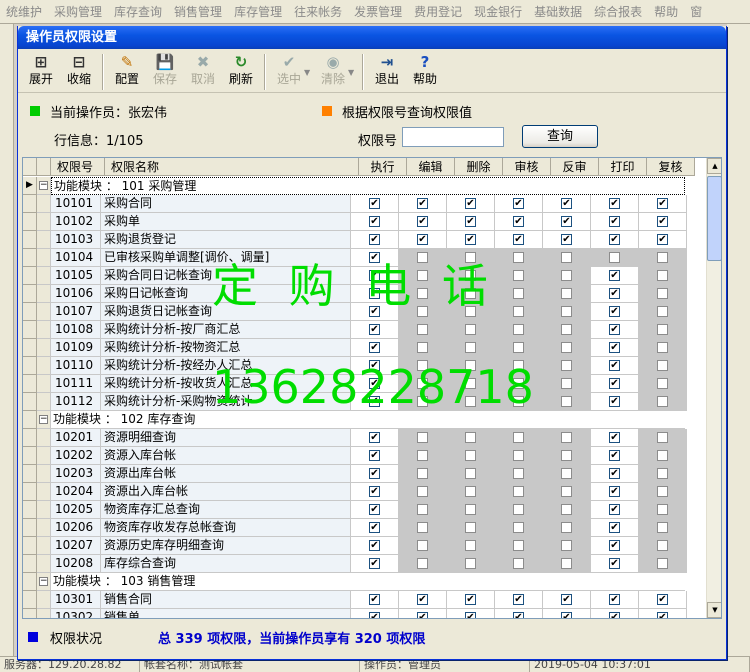 This screenshot has width=750, height=672. What do you see at coordinates (318, 11) in the screenshot?
I see `app-menu-item: 往来帐务` at bounding box center [318, 11].